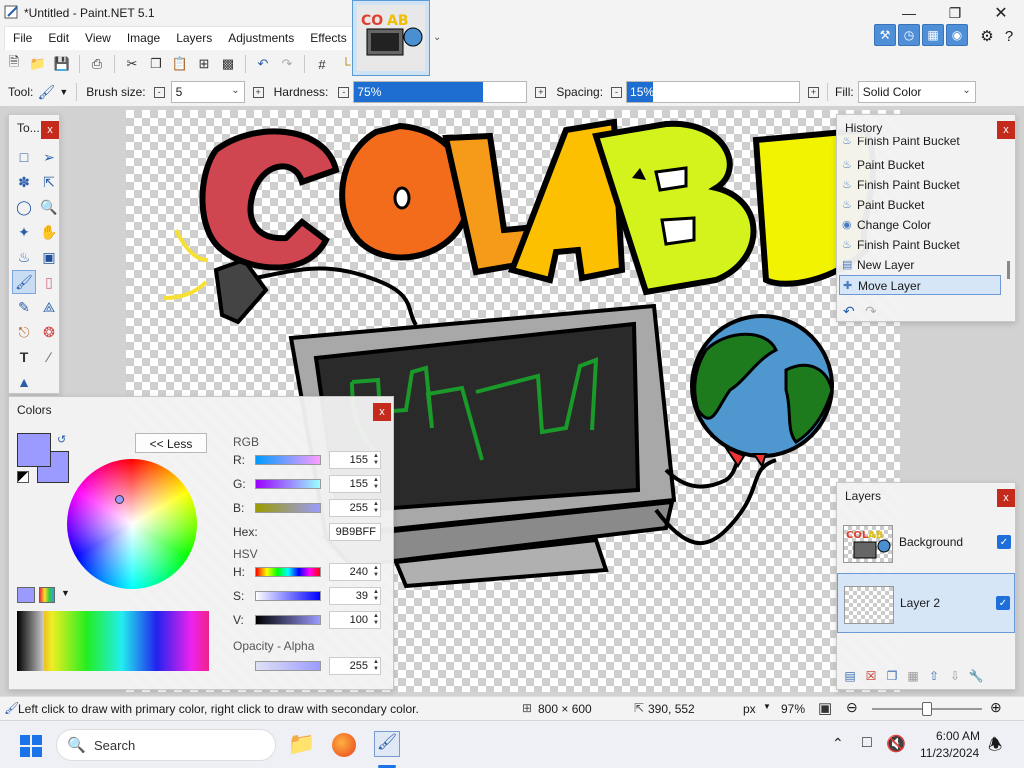 The height and width of the screenshot is (768, 1024). What do you see at coordinates (328, 38) in the screenshot?
I see `menu-effects: Effects` at bounding box center [328, 38].